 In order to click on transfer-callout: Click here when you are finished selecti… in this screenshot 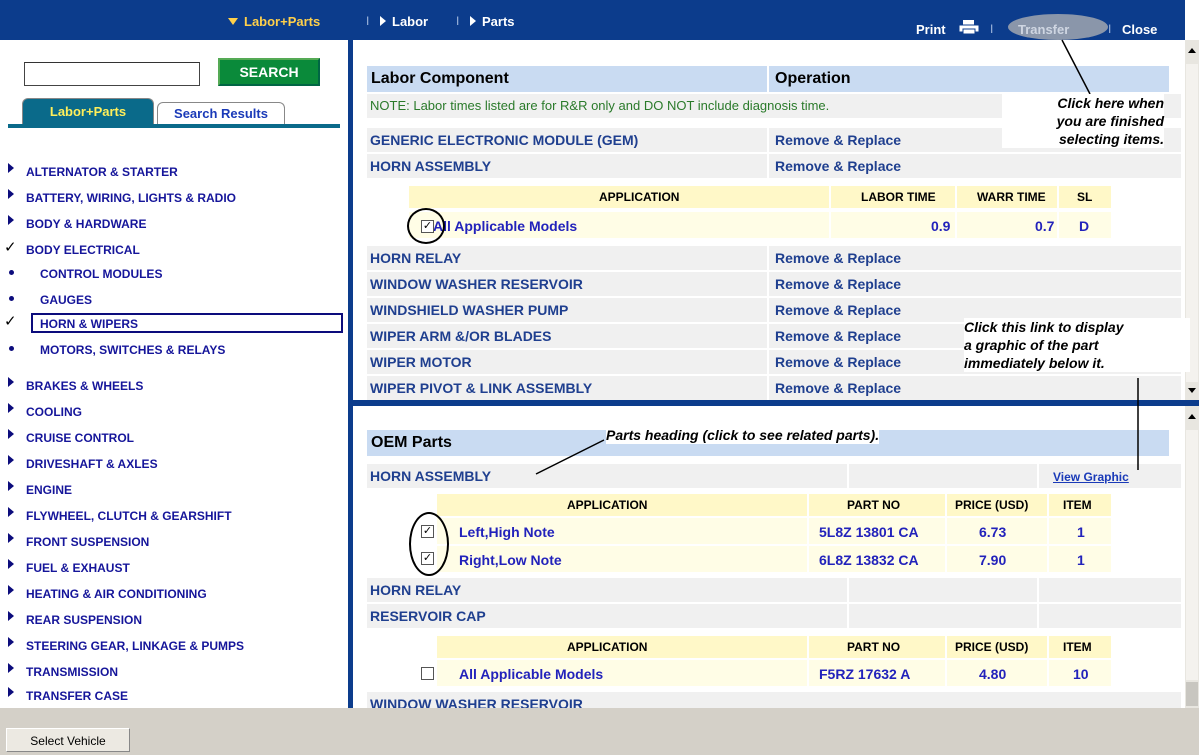, I will do `click(1083, 121)`.